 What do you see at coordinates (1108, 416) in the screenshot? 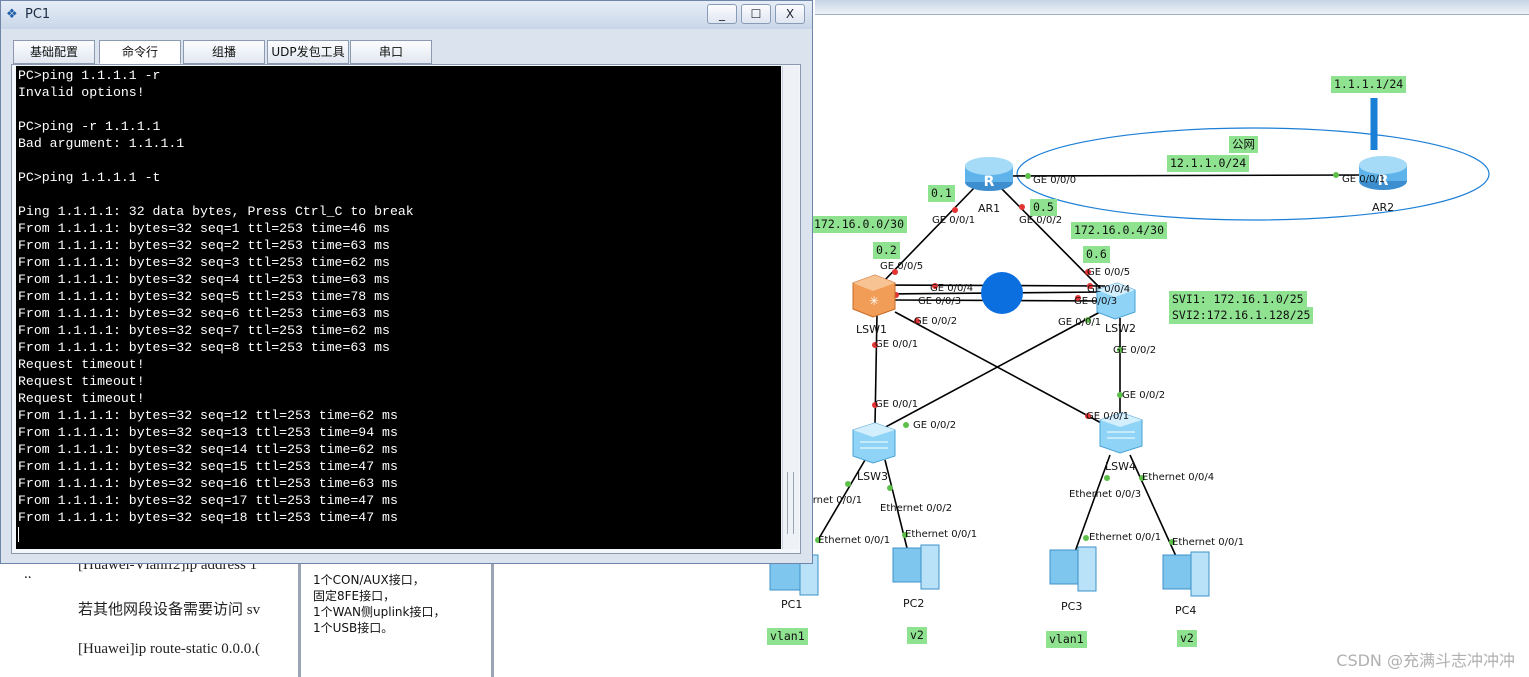
I see `port-lsw4-ge001: GE 0/0/1` at bounding box center [1108, 416].